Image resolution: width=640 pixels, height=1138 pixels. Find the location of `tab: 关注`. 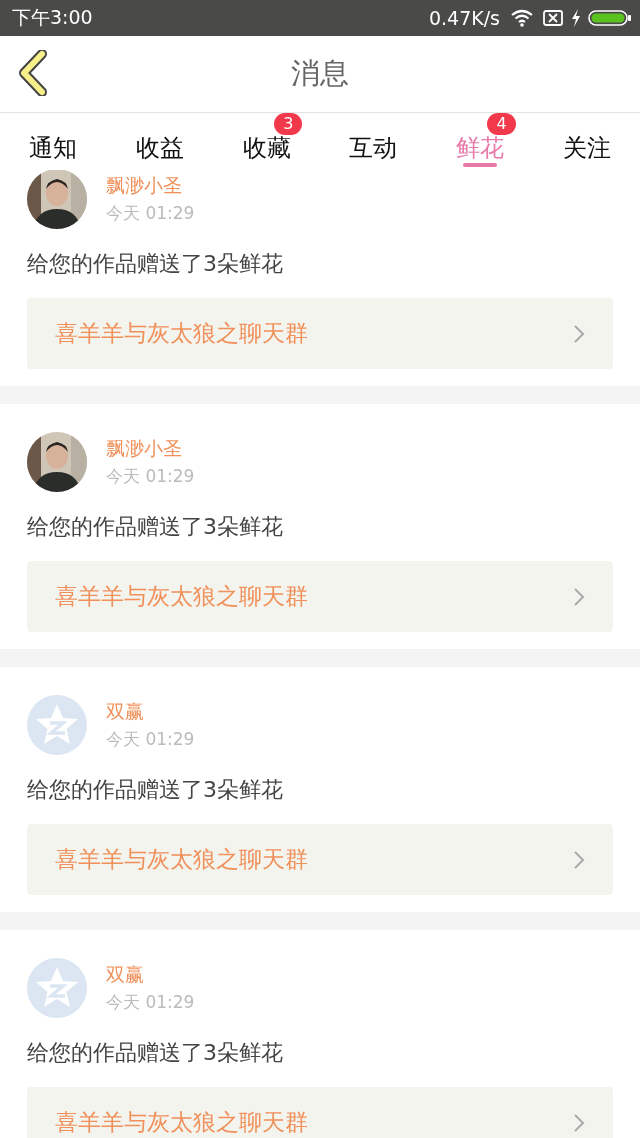

tab: 关注 is located at coordinates (586, 141).